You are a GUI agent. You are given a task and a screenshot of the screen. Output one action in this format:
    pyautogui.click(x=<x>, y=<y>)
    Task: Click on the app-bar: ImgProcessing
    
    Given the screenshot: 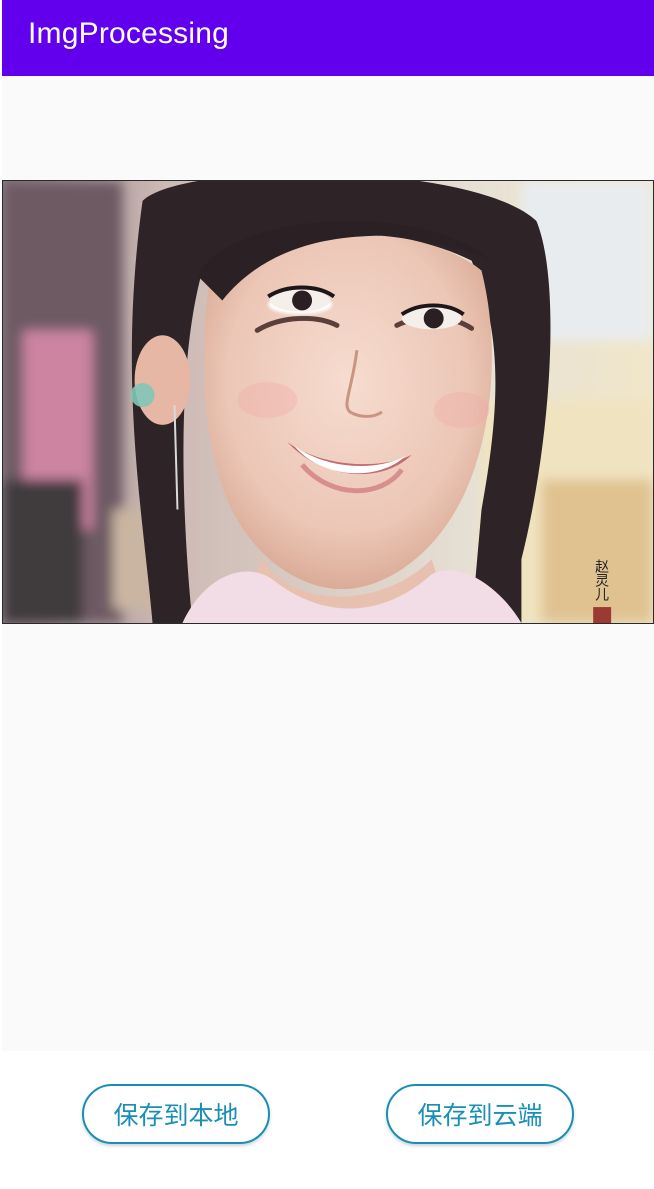 What is the action you would take?
    pyautogui.click(x=328, y=38)
    